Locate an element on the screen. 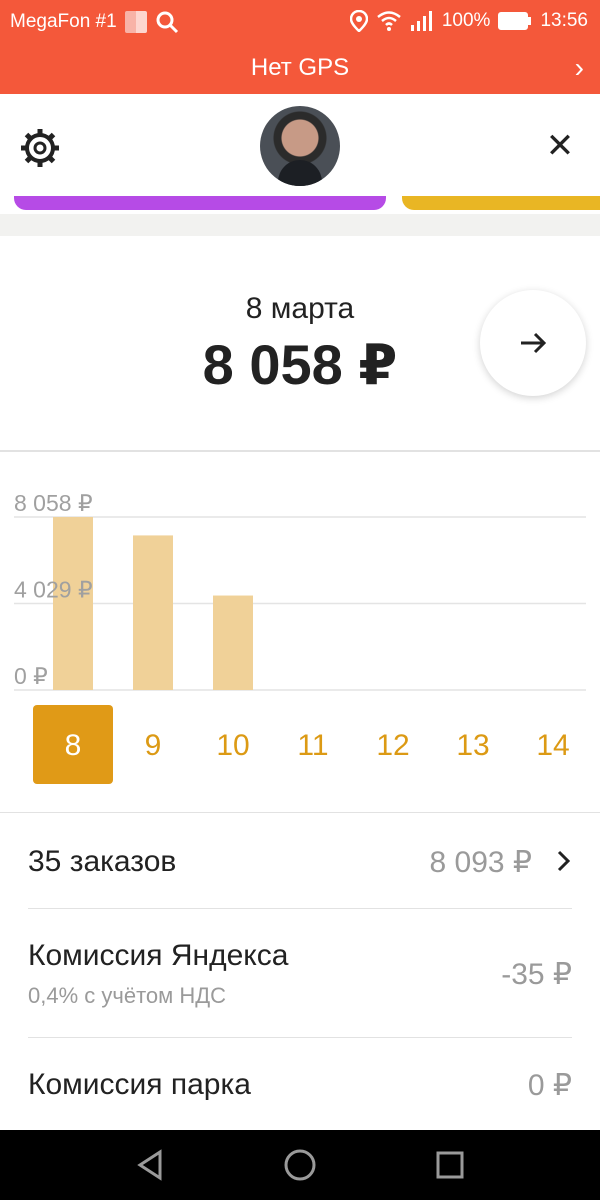 The width and height of the screenshot is (600, 1200). recents-icon is located at coordinates (450, 1165).